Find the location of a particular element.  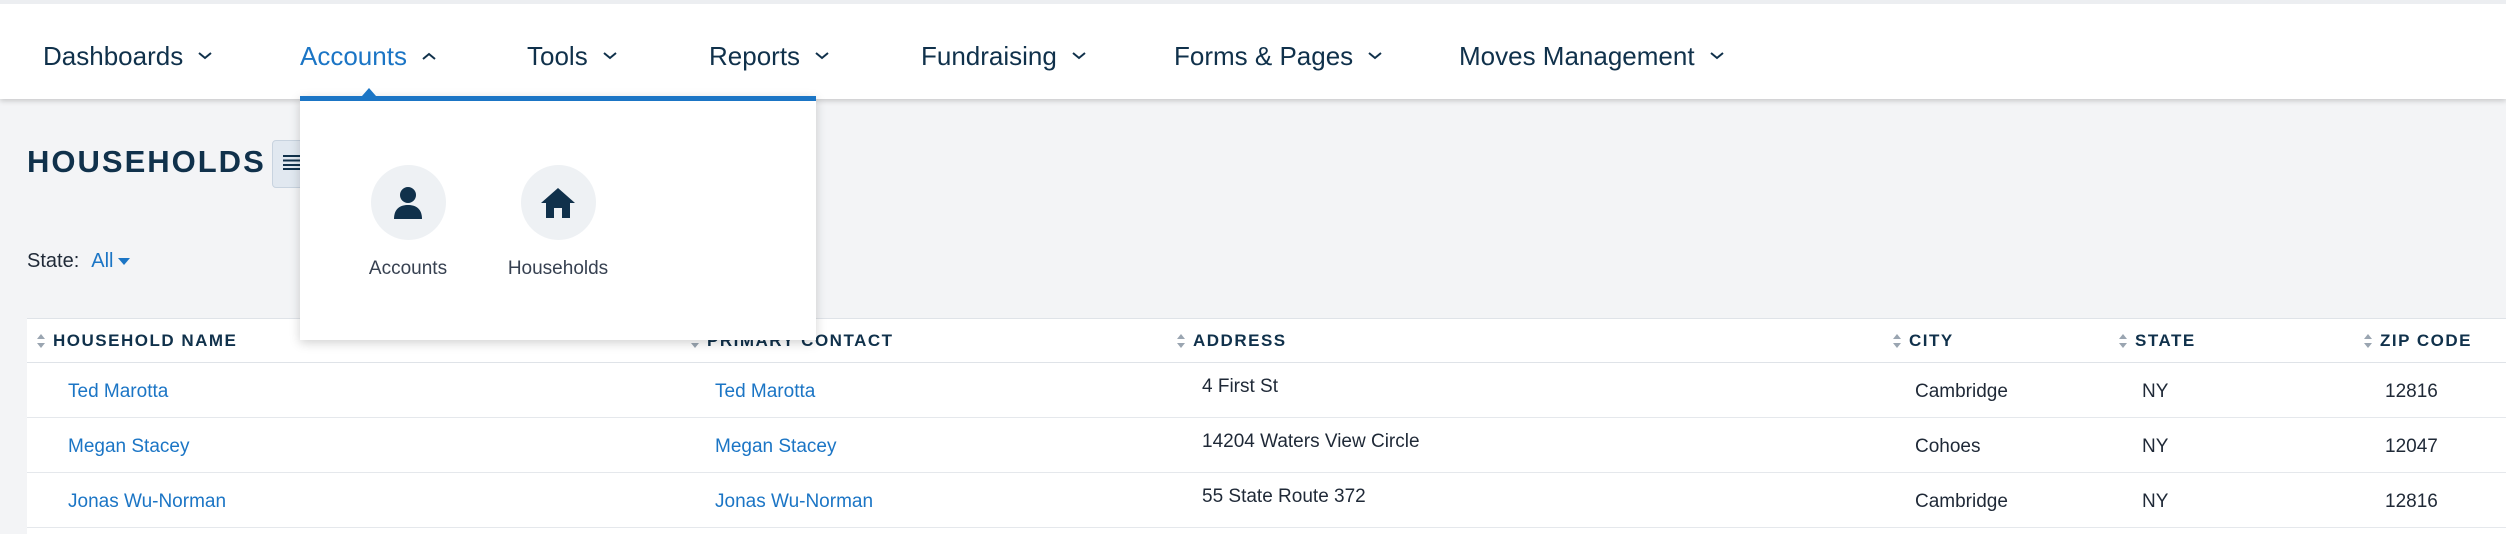

column-label: ADDRESS is located at coordinates (1240, 340).